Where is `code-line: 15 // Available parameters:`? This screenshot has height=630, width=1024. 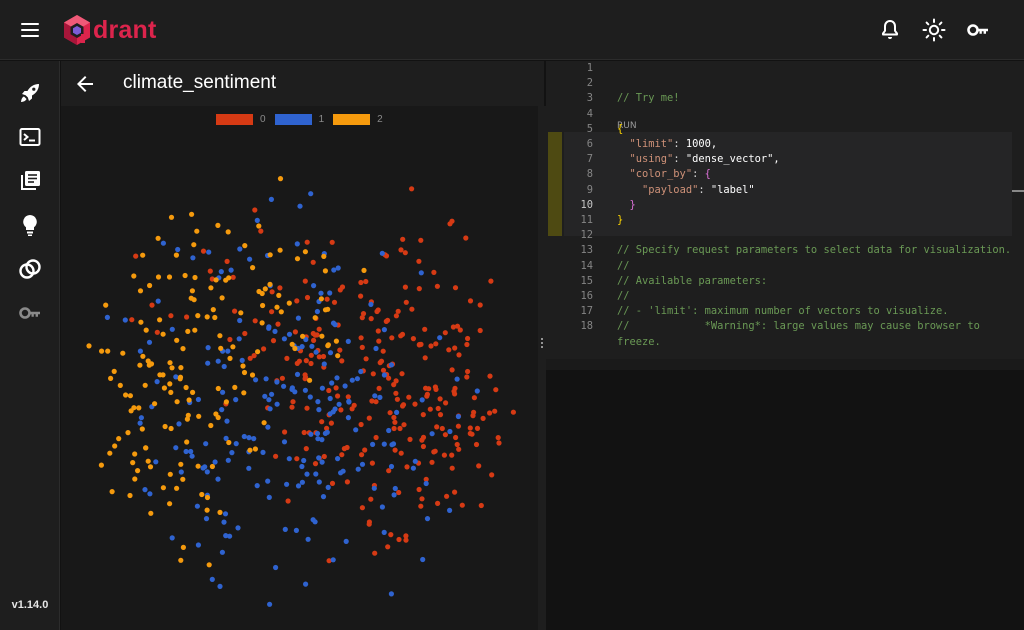
code-line: 15 // Available parameters: is located at coordinates (785, 281).